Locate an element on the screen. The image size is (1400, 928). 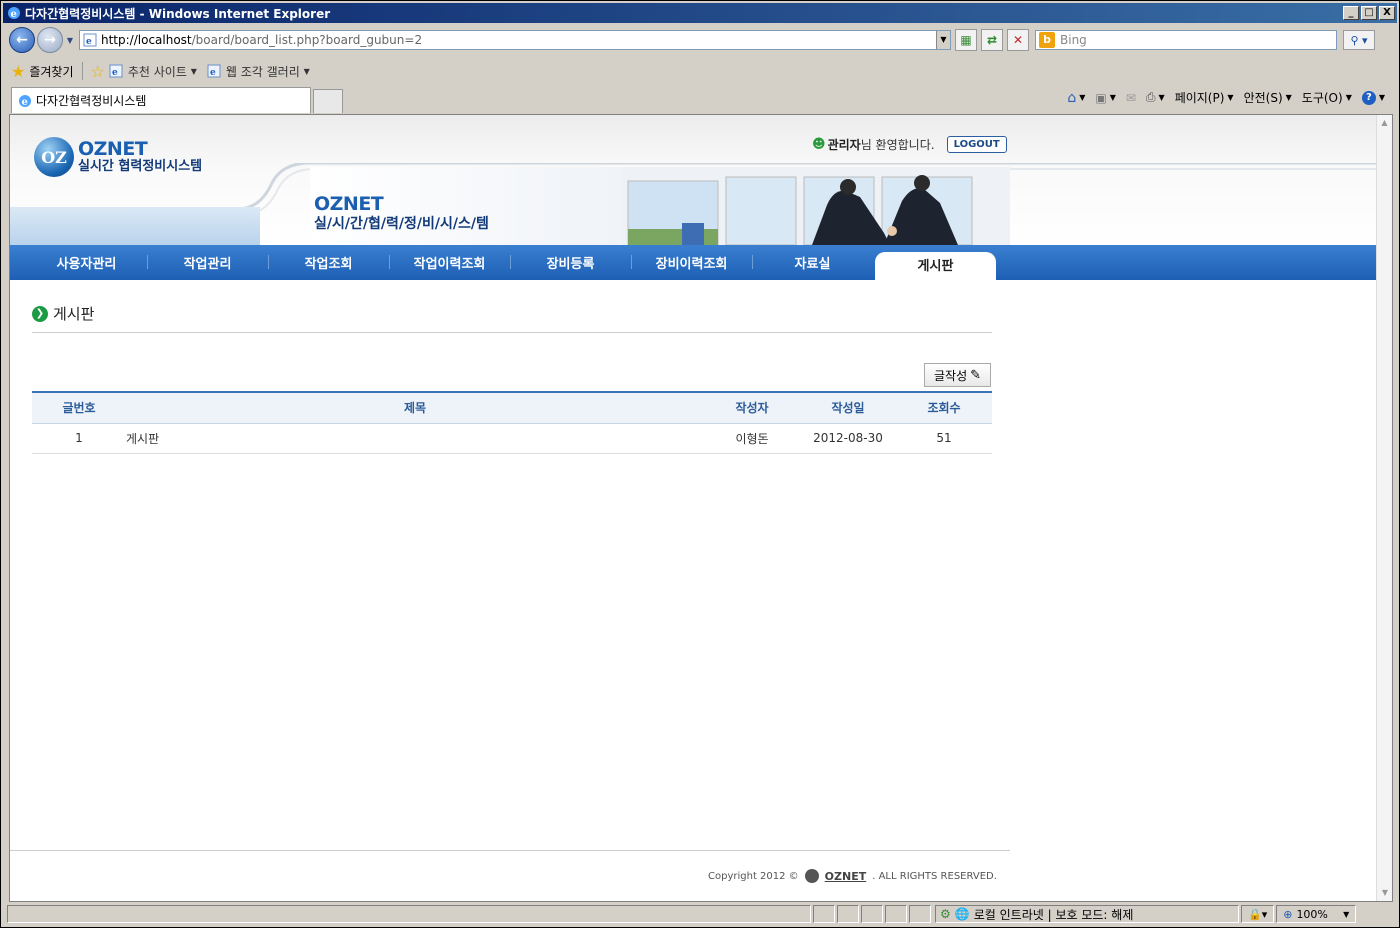
logout-button: LOGOUT is located at coordinates (976, 144).